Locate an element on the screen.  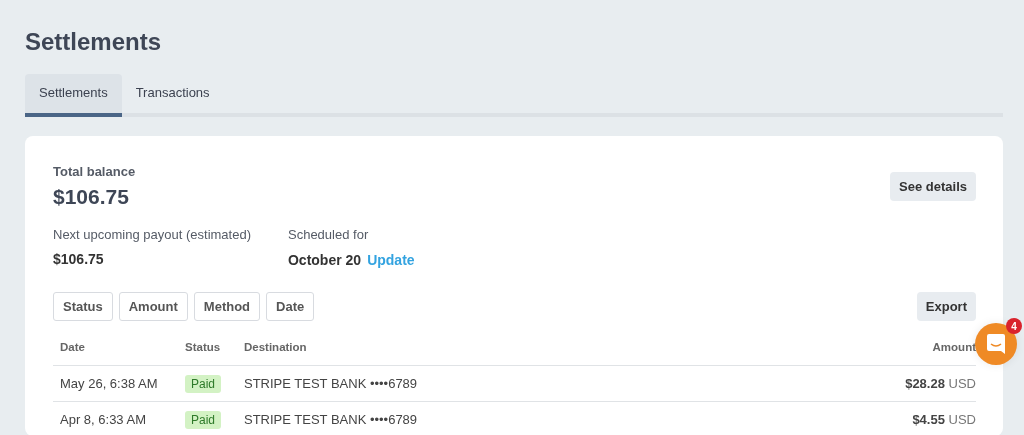
filter-button: Date is located at coordinates (290, 306).